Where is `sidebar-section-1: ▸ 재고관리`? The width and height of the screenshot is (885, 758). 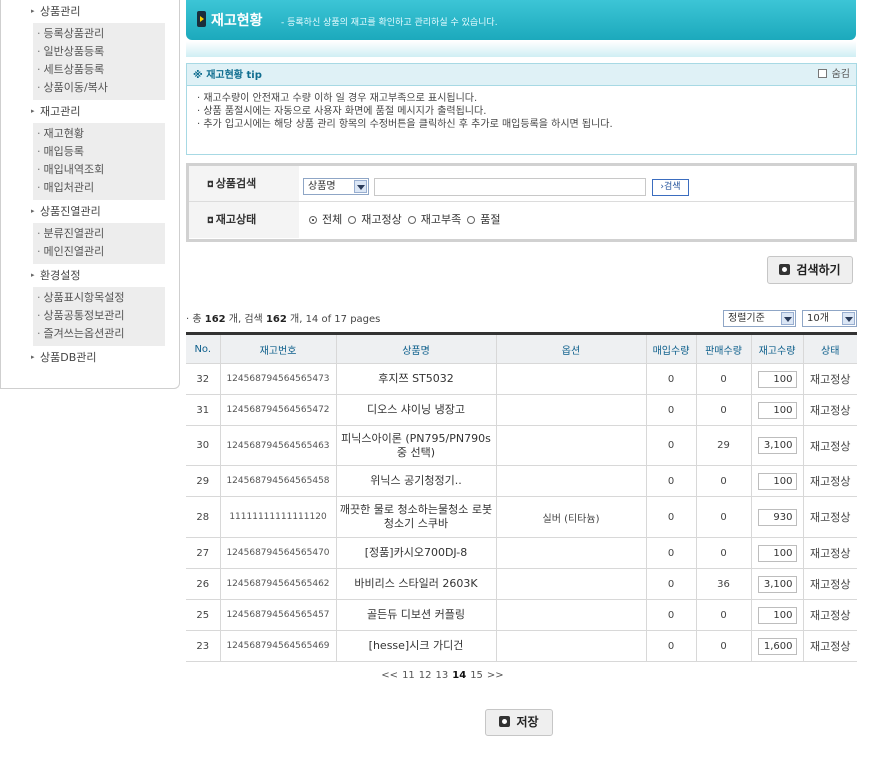 sidebar-section-1: ▸ 재고관리 is located at coordinates (90, 111).